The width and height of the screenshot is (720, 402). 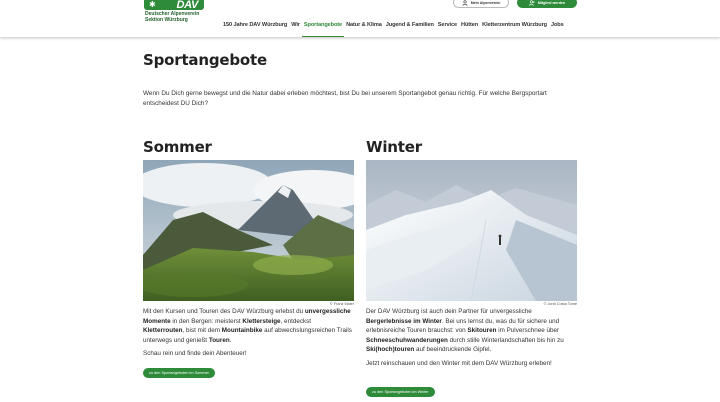 I want to click on winter-photo, so click(x=471, y=230).